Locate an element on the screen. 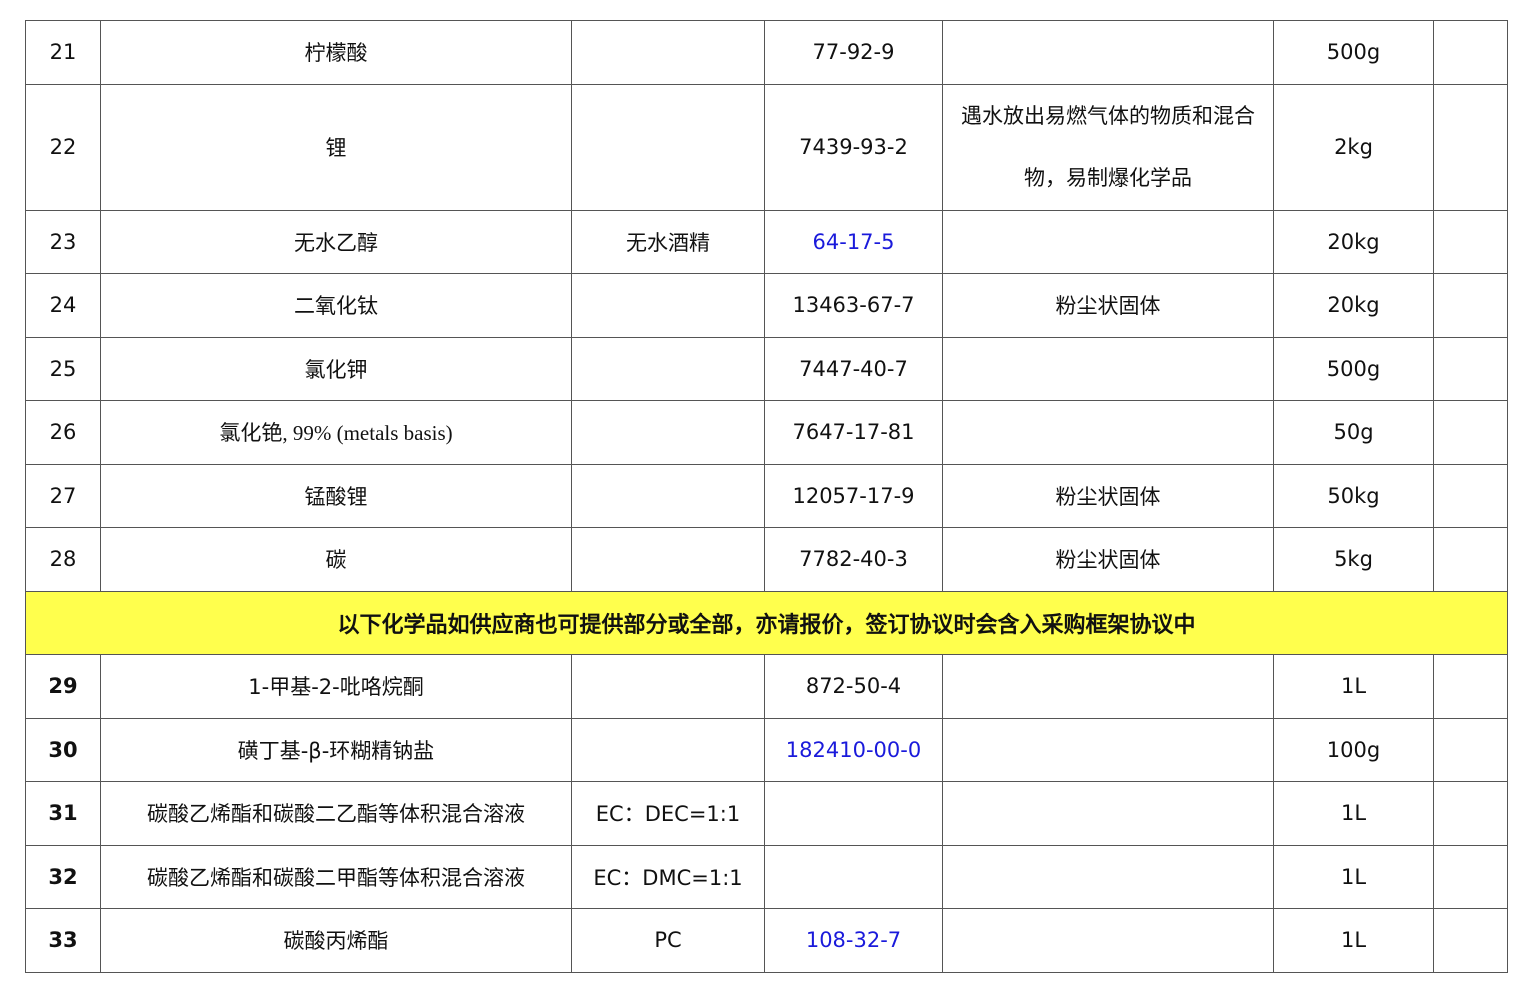 The image size is (1528, 982). table-row: 27 锰酸锂 12057-17-9 粉尘状固体 50kg is located at coordinates (766, 495).